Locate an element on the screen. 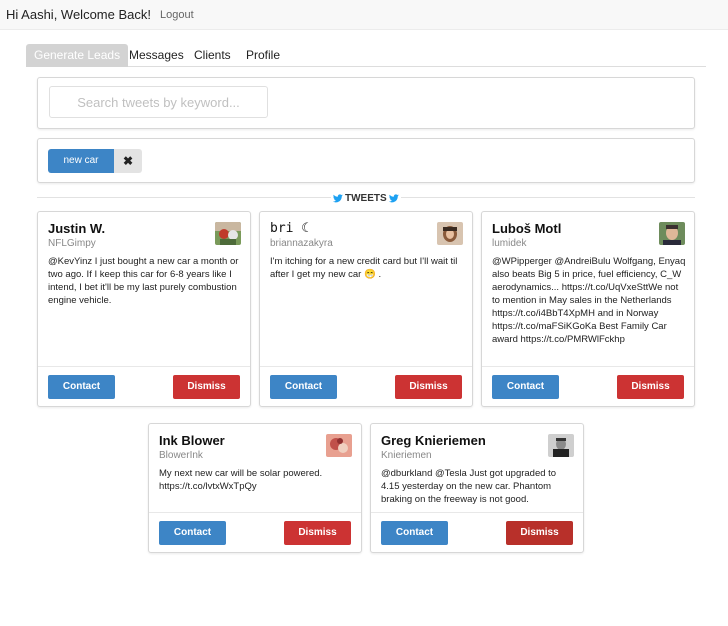 Image resolution: width=728 pixels, height=626 pixels. keyword-tags-panel: new car ✖ is located at coordinates (366, 160).